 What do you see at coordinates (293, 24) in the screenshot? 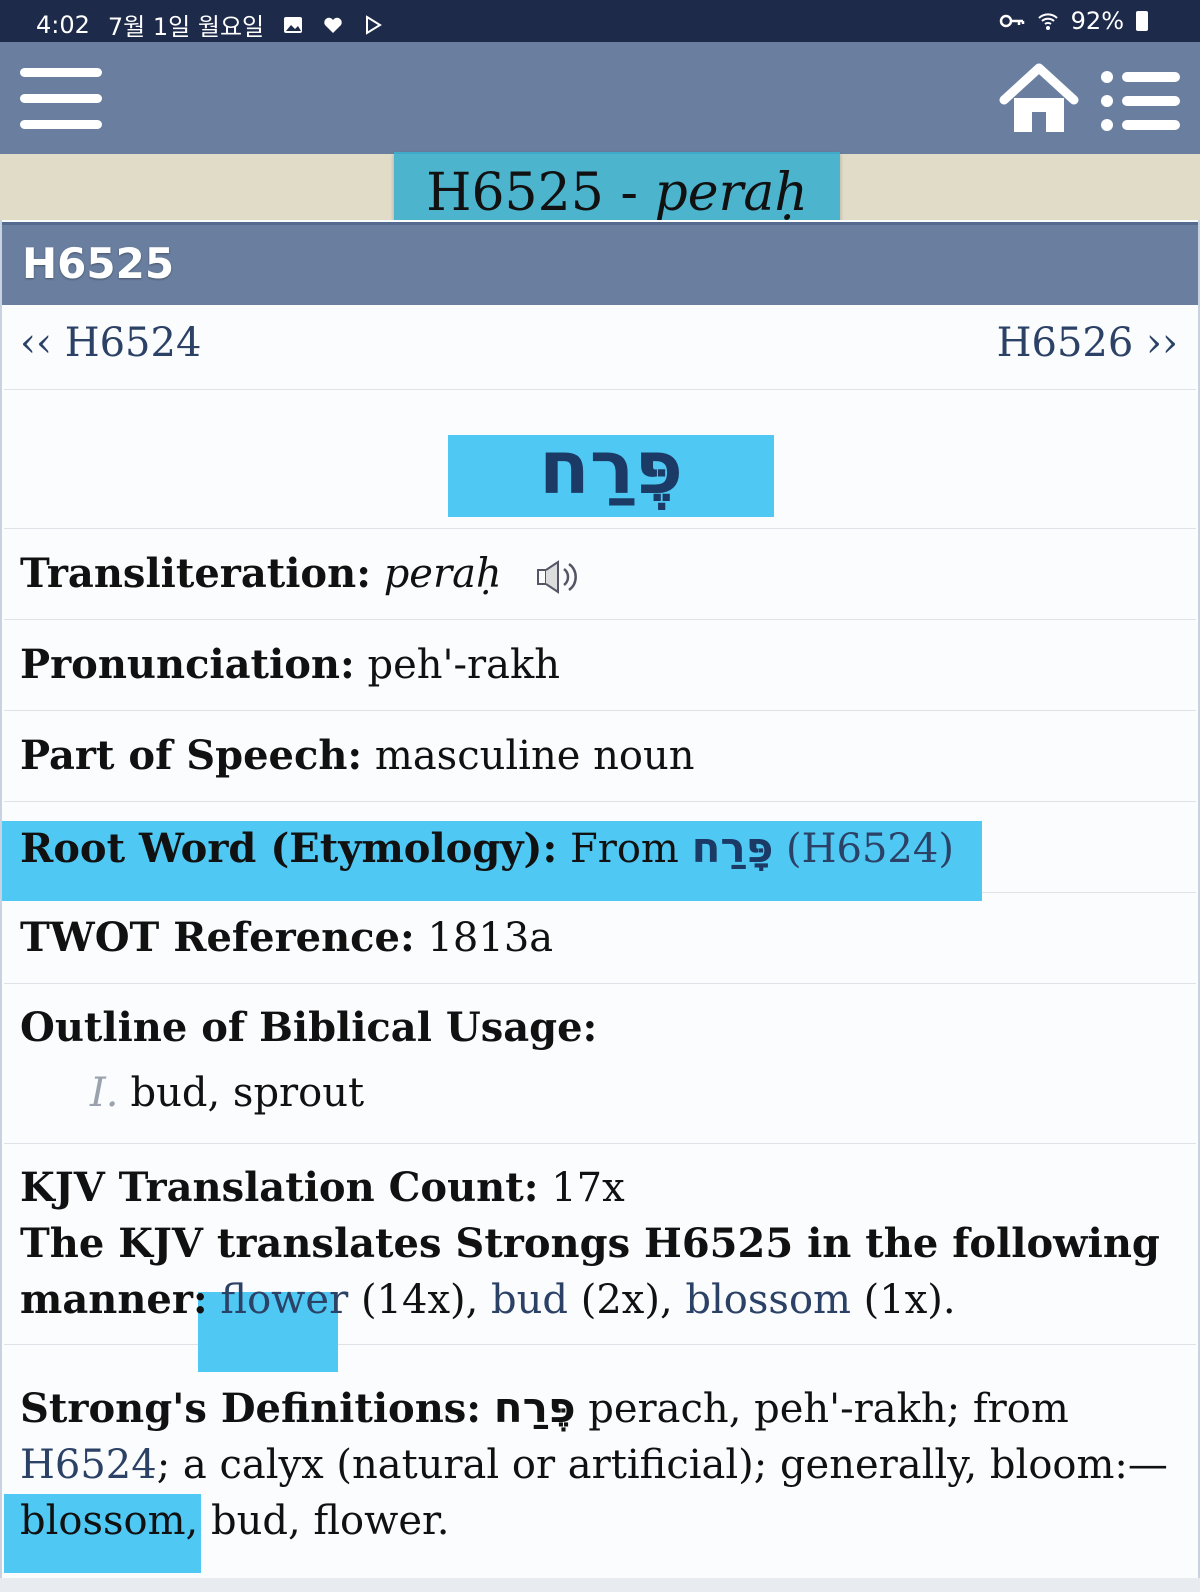
I see `gallery-icon` at bounding box center [293, 24].